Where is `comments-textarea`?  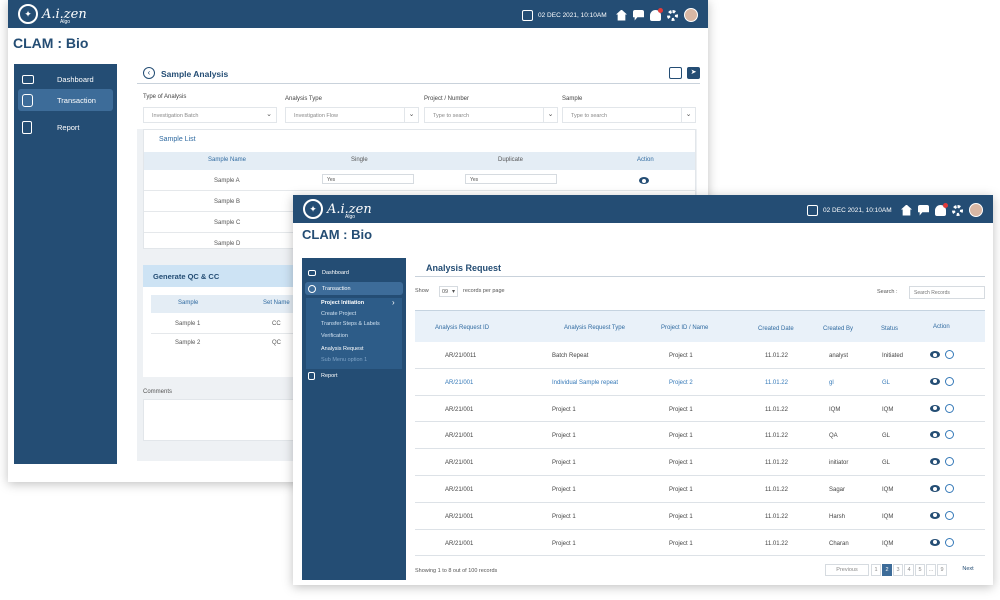 comments-textarea is located at coordinates (223, 420).